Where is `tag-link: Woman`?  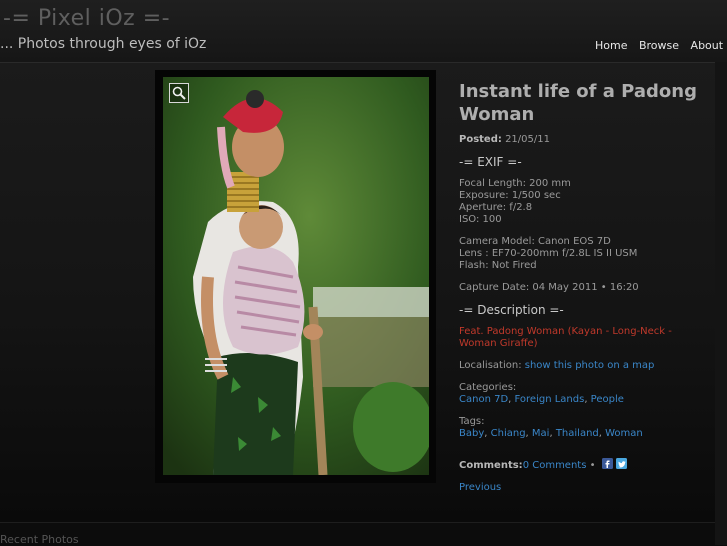
tag-link: Woman is located at coordinates (624, 433).